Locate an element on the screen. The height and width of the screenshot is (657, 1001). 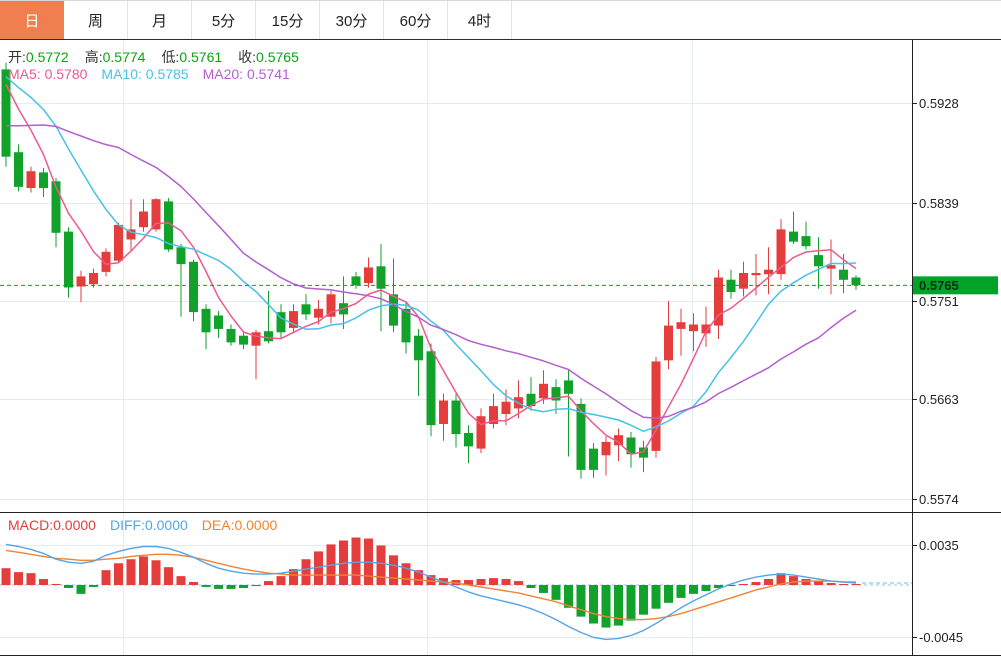
price-axis-label: 0.5574 is located at coordinates (939, 499).